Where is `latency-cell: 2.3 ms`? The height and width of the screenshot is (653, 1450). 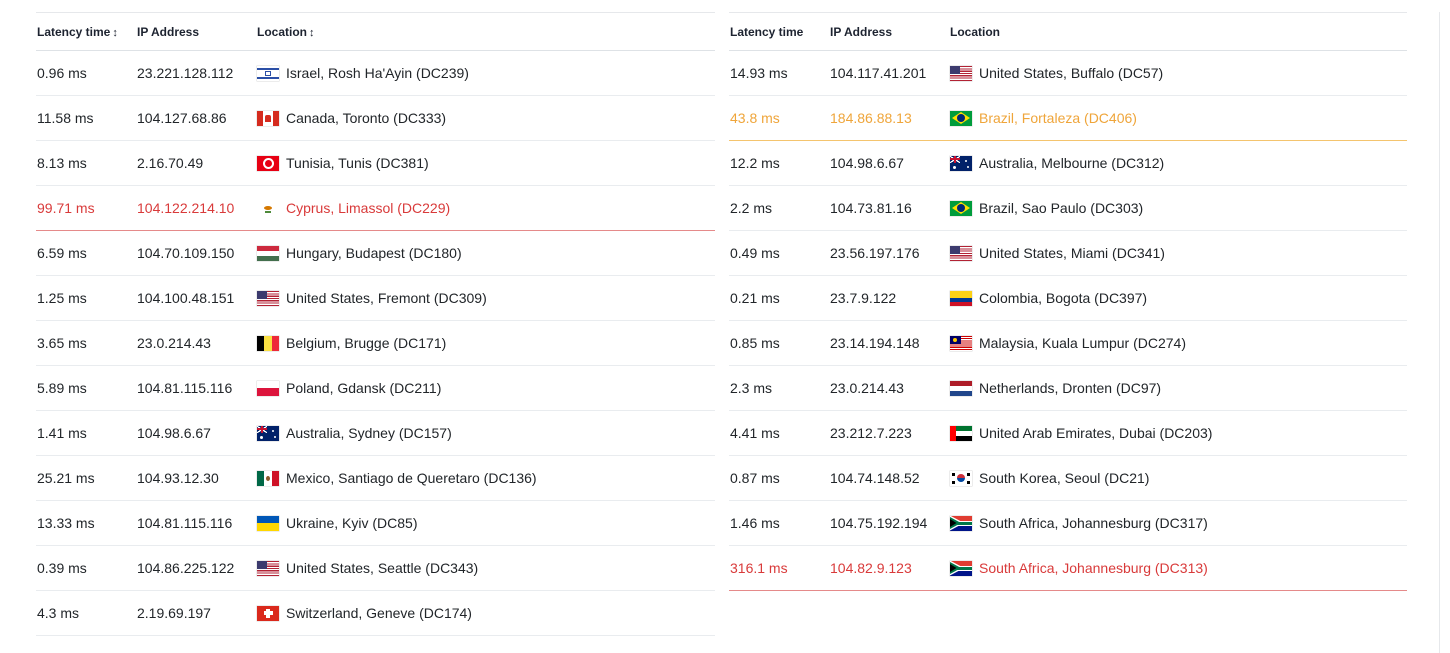
latency-cell: 2.3 ms is located at coordinates (779, 388).